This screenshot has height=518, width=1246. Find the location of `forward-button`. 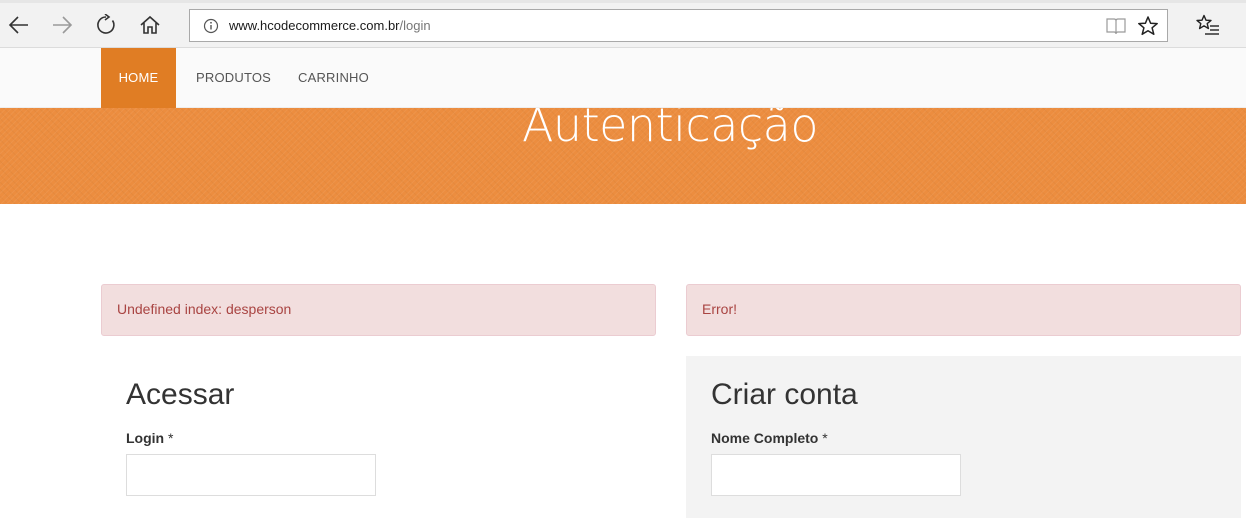

forward-button is located at coordinates (62, 25).